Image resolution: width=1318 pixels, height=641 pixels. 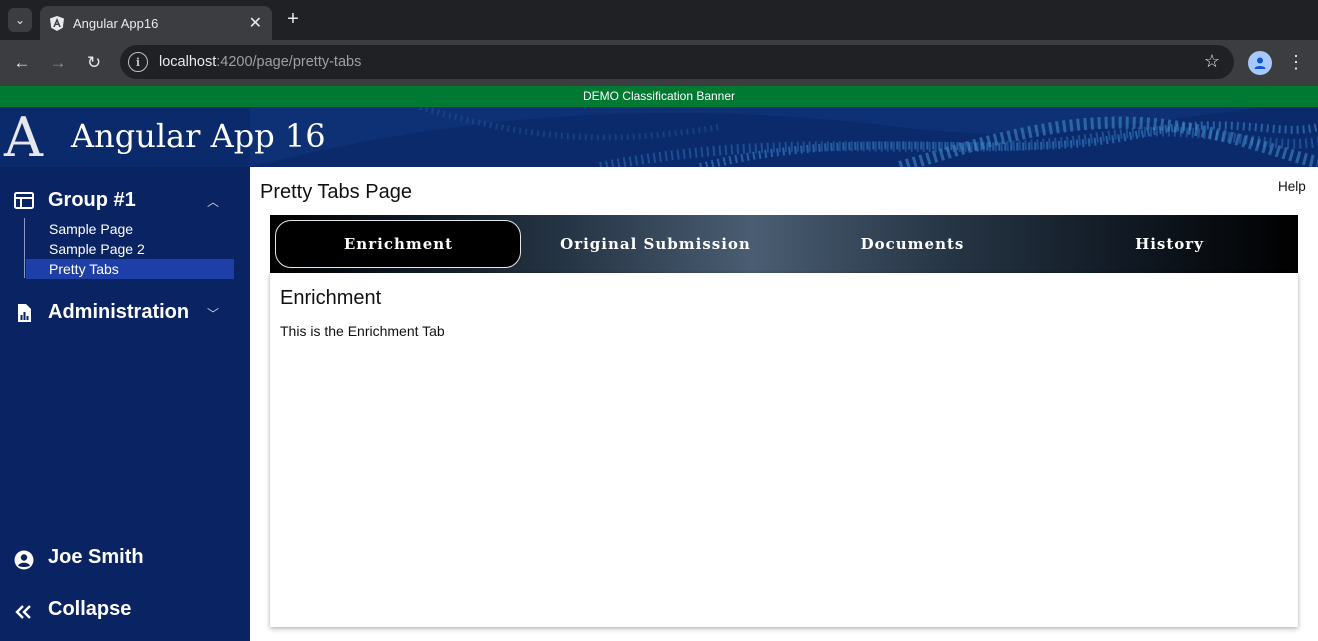 I want to click on collapse-button: Collapse, so click(x=125, y=611).